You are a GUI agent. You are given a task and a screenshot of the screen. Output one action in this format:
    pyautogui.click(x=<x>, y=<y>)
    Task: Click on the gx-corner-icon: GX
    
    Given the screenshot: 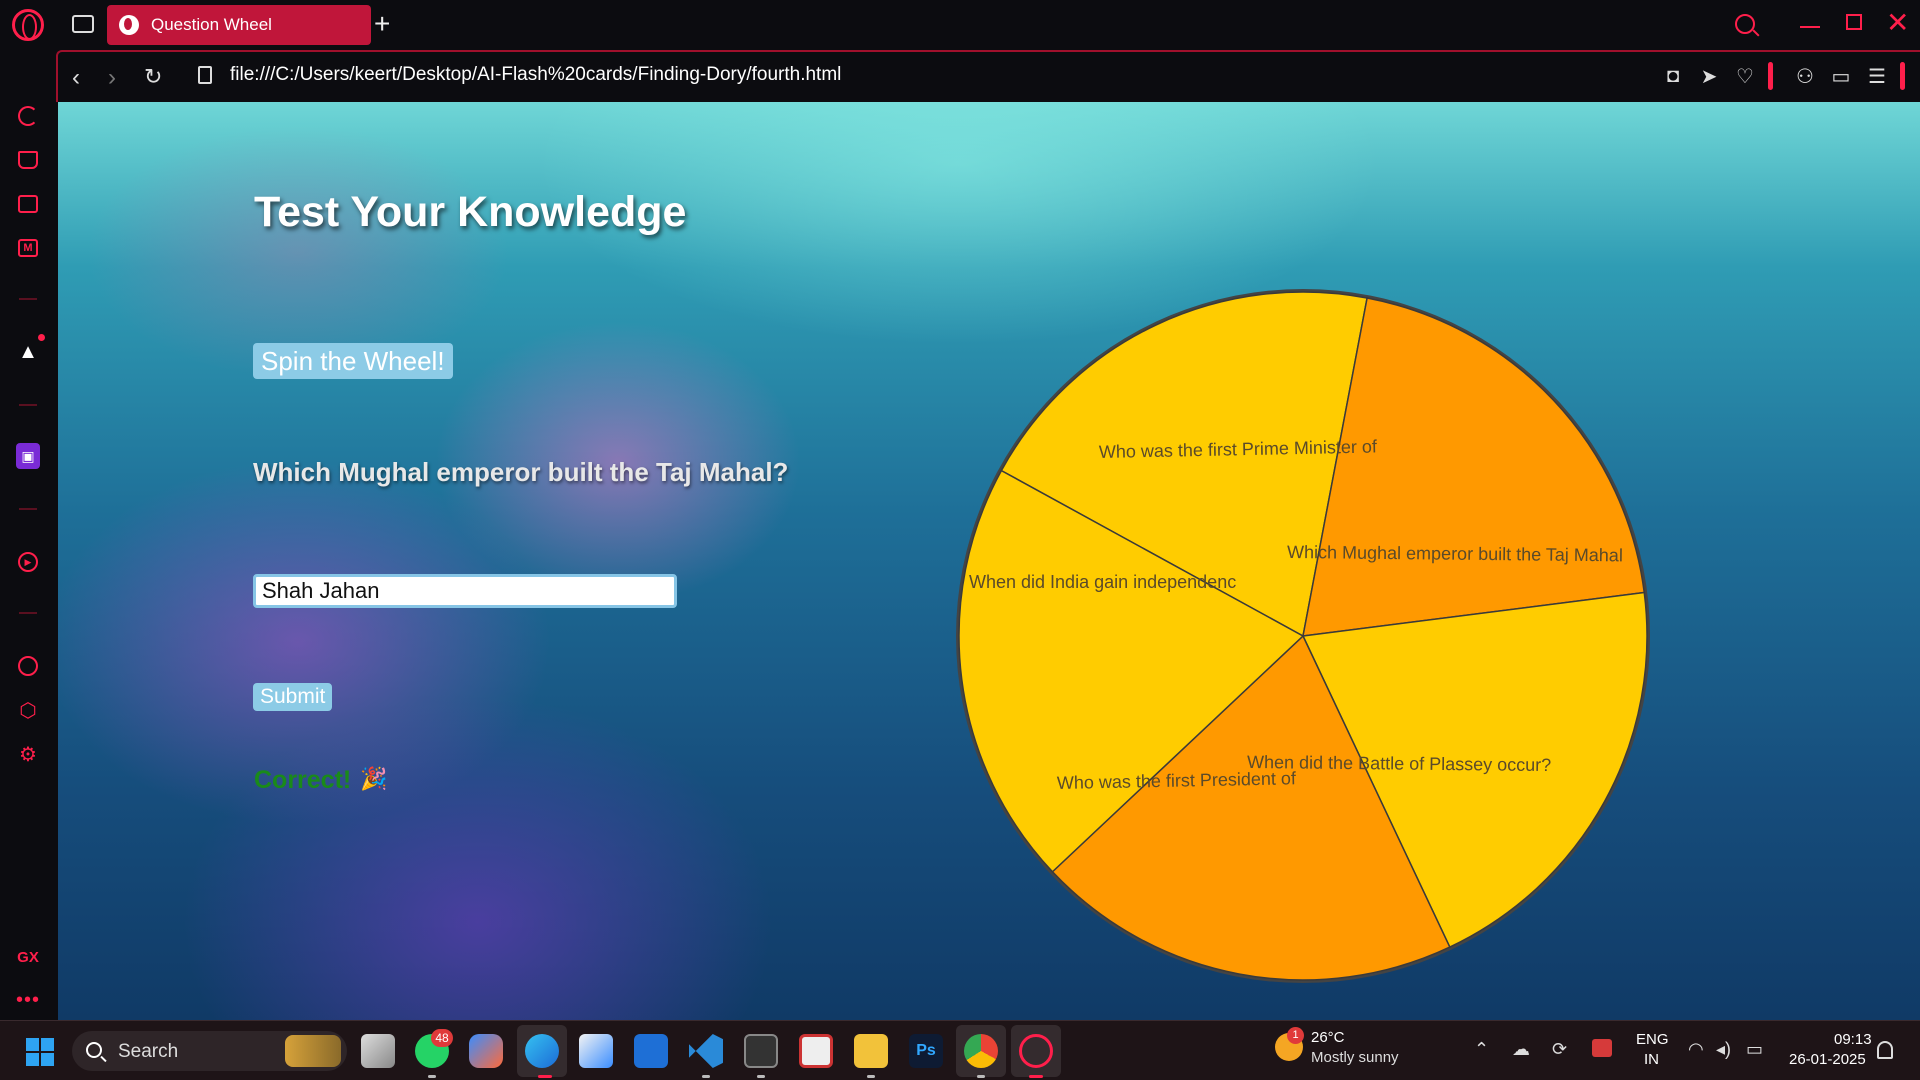 What is the action you would take?
    pyautogui.click(x=28, y=957)
    